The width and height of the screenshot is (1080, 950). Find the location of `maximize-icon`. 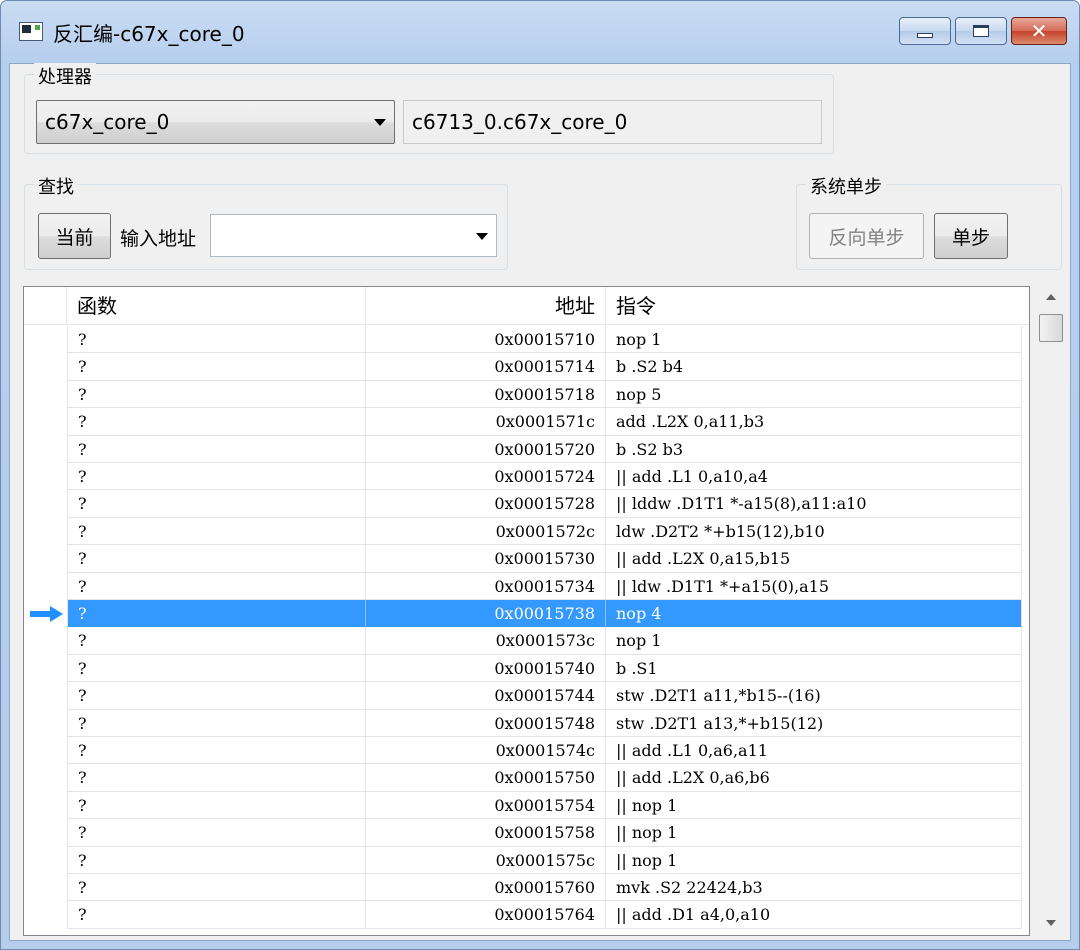

maximize-icon is located at coordinates (981, 31).